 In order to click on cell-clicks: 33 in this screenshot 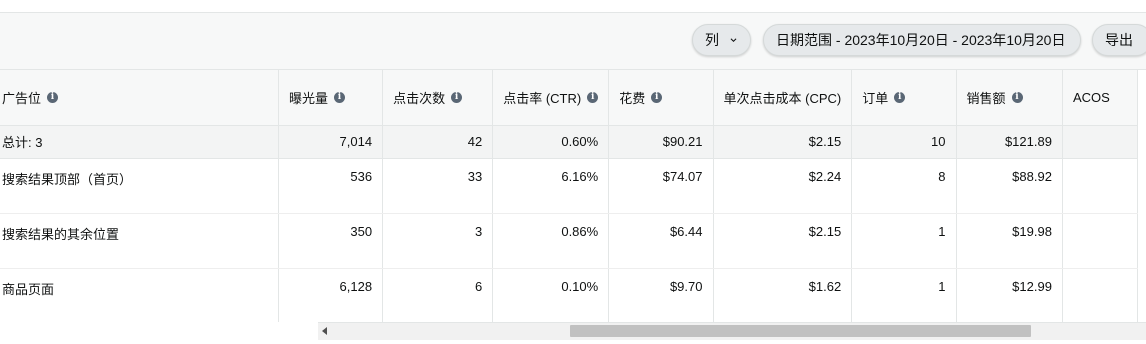, I will do `click(438, 186)`.